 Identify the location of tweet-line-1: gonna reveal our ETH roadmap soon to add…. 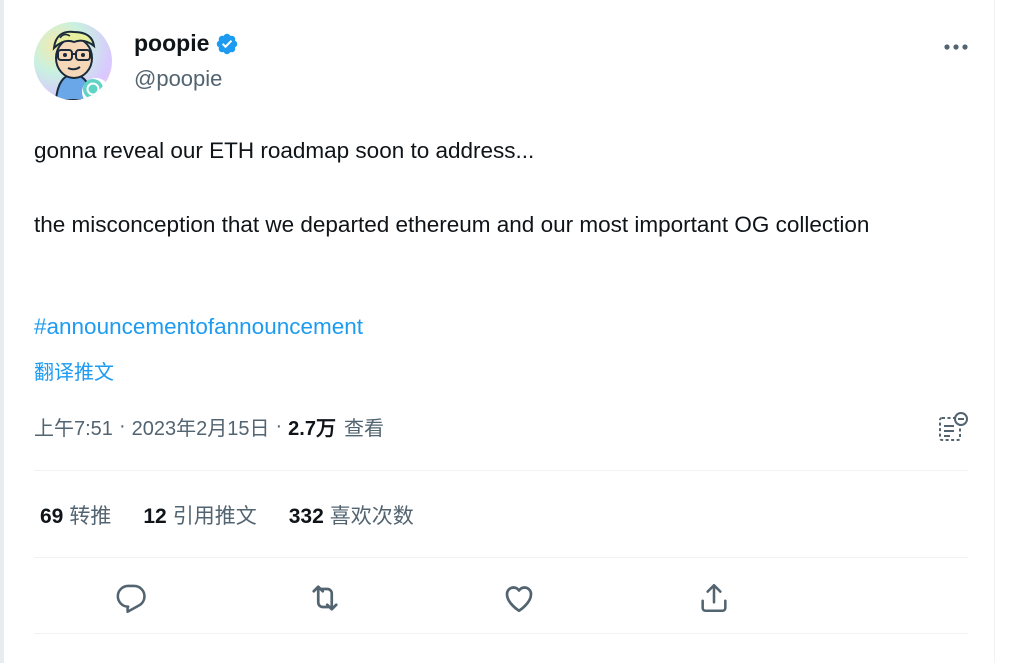
(284, 150).